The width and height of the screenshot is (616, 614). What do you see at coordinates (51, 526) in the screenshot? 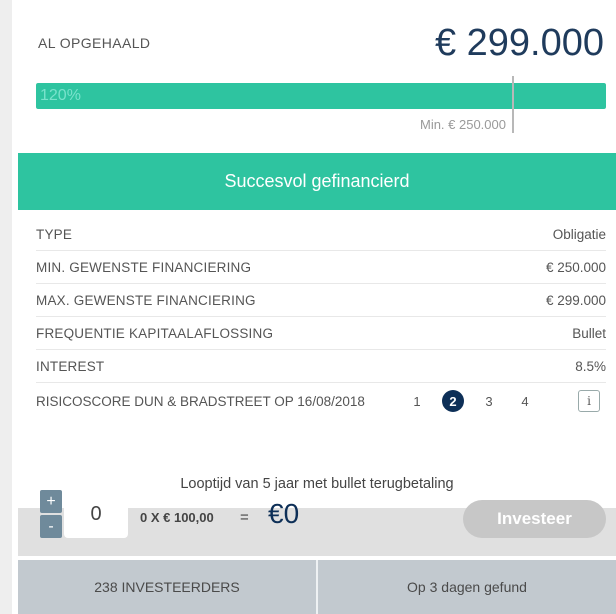
I see `decrement-button: -` at bounding box center [51, 526].